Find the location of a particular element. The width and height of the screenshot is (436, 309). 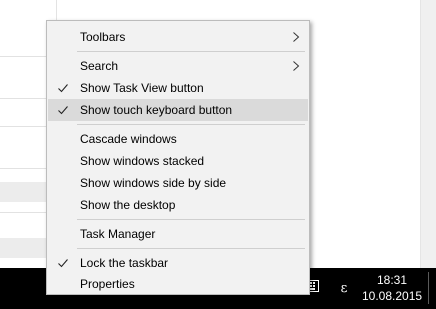

menu-item-label: Show the desktop is located at coordinates (128, 205).